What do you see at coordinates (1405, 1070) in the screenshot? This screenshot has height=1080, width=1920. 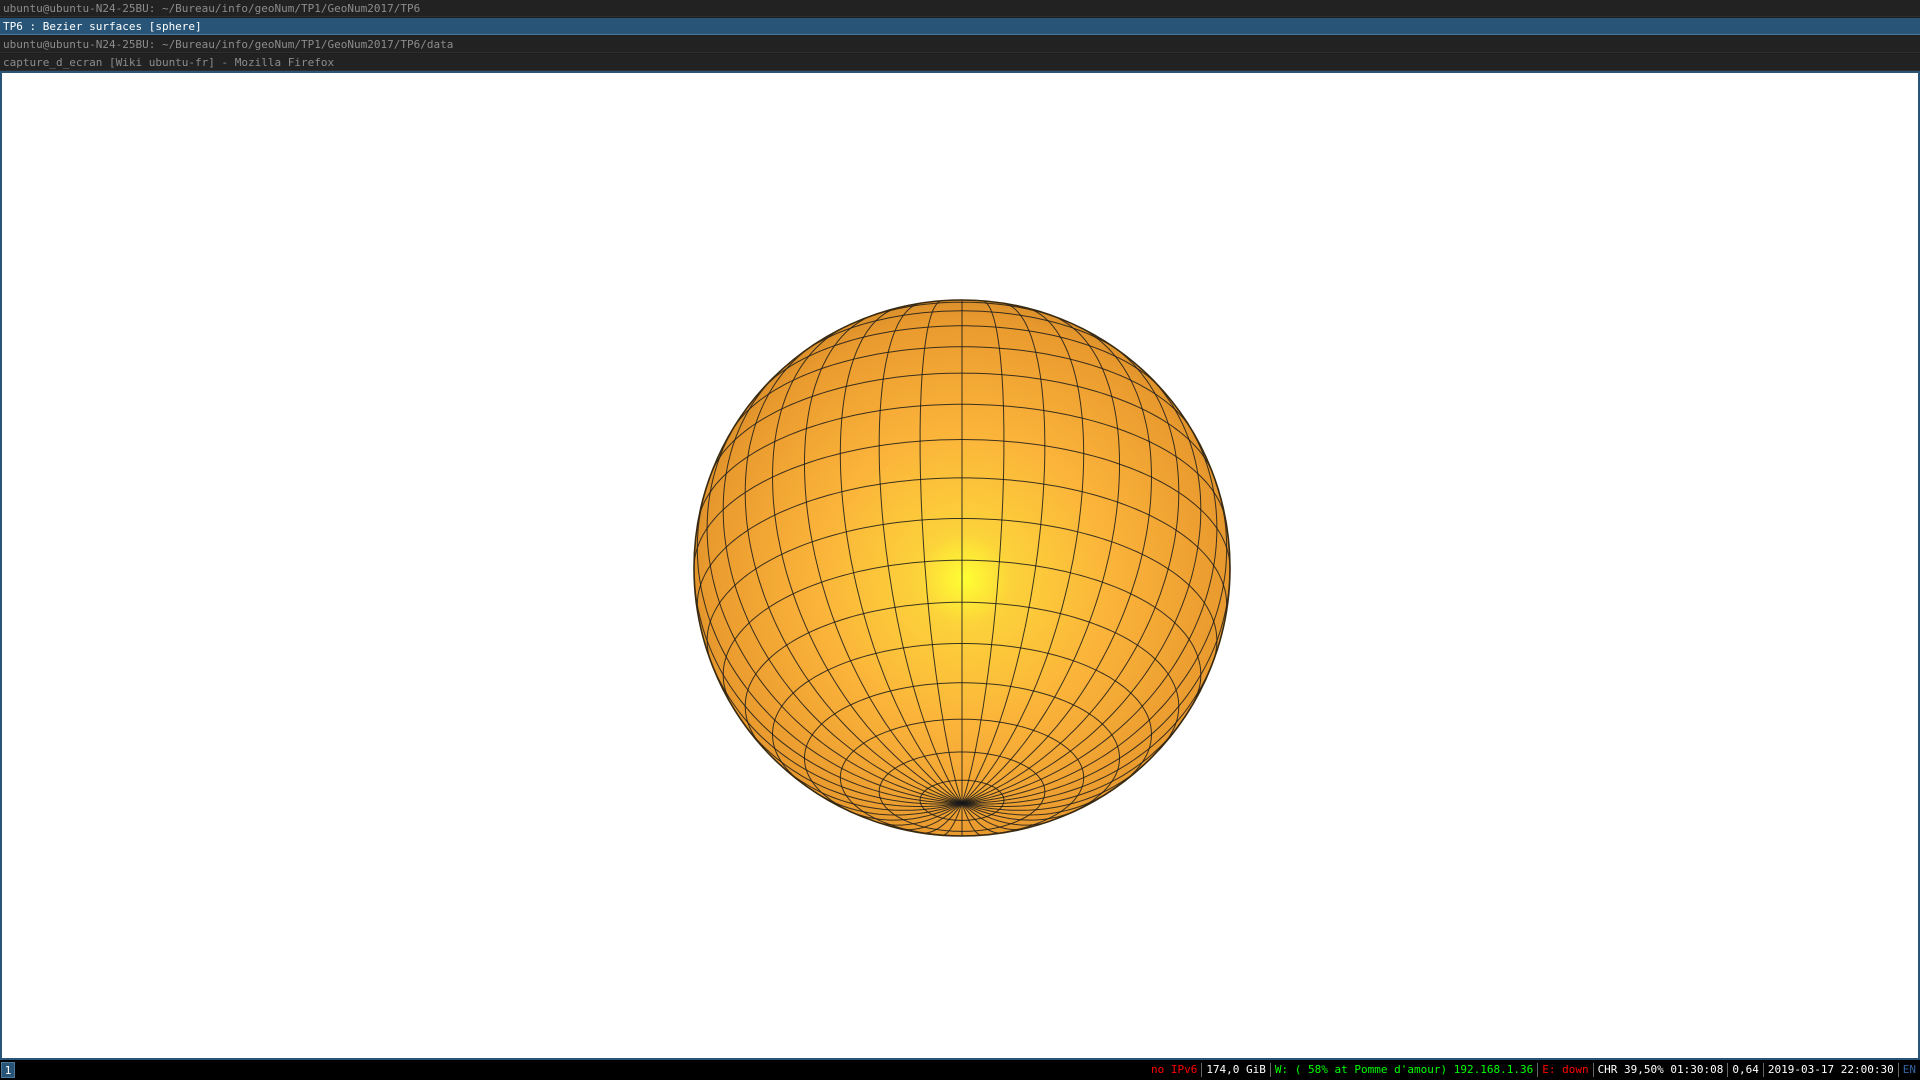 I see `wifi-status: W: ( 58% at Pomme d'amour) 192.168.1.36` at bounding box center [1405, 1070].